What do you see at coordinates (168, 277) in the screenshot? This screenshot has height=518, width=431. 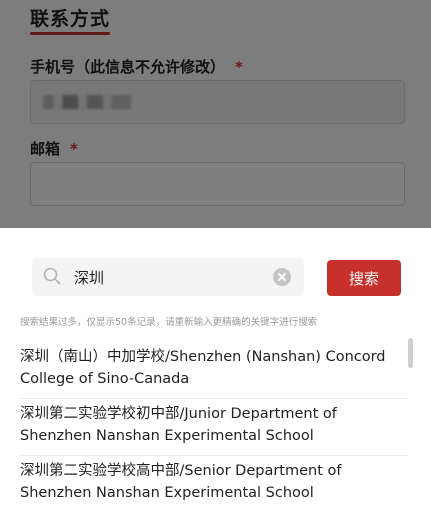 I see `search-input: 深圳` at bounding box center [168, 277].